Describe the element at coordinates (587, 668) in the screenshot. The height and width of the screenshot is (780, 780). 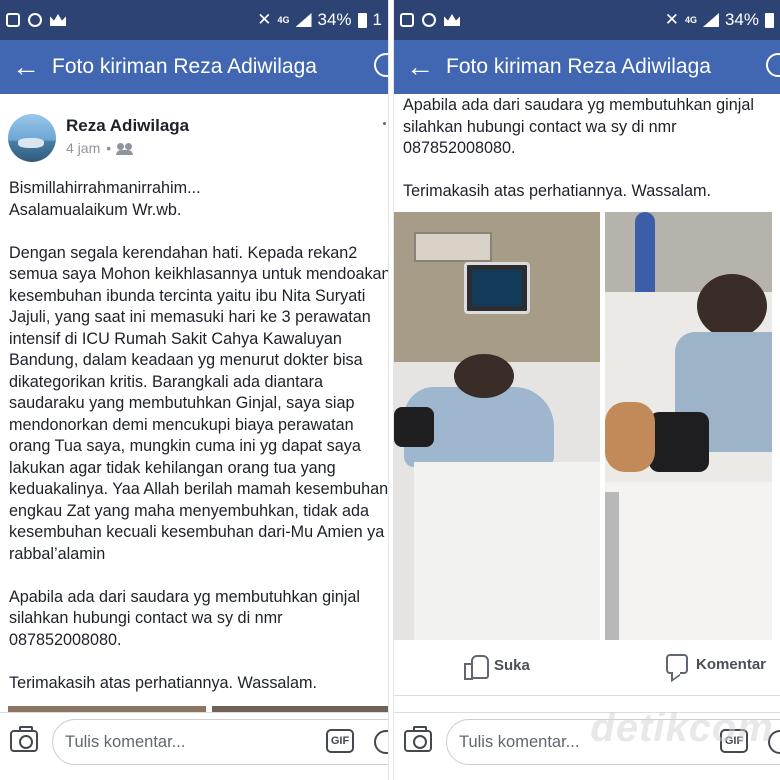
I see `post-actions: Suka Komentar` at that location.